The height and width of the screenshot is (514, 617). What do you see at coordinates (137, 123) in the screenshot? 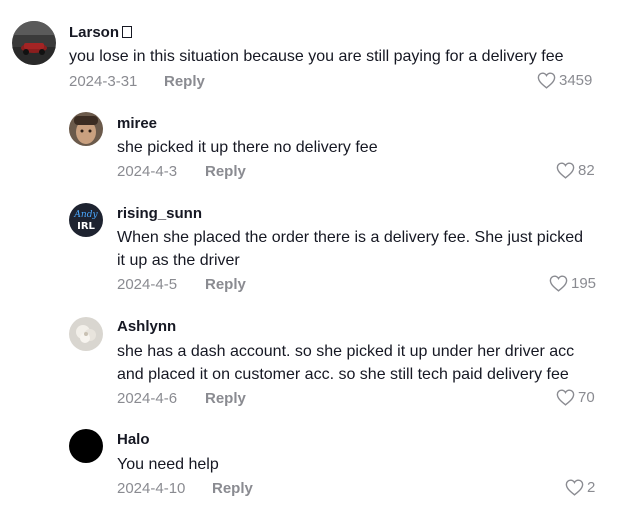
I see `username: miree` at bounding box center [137, 123].